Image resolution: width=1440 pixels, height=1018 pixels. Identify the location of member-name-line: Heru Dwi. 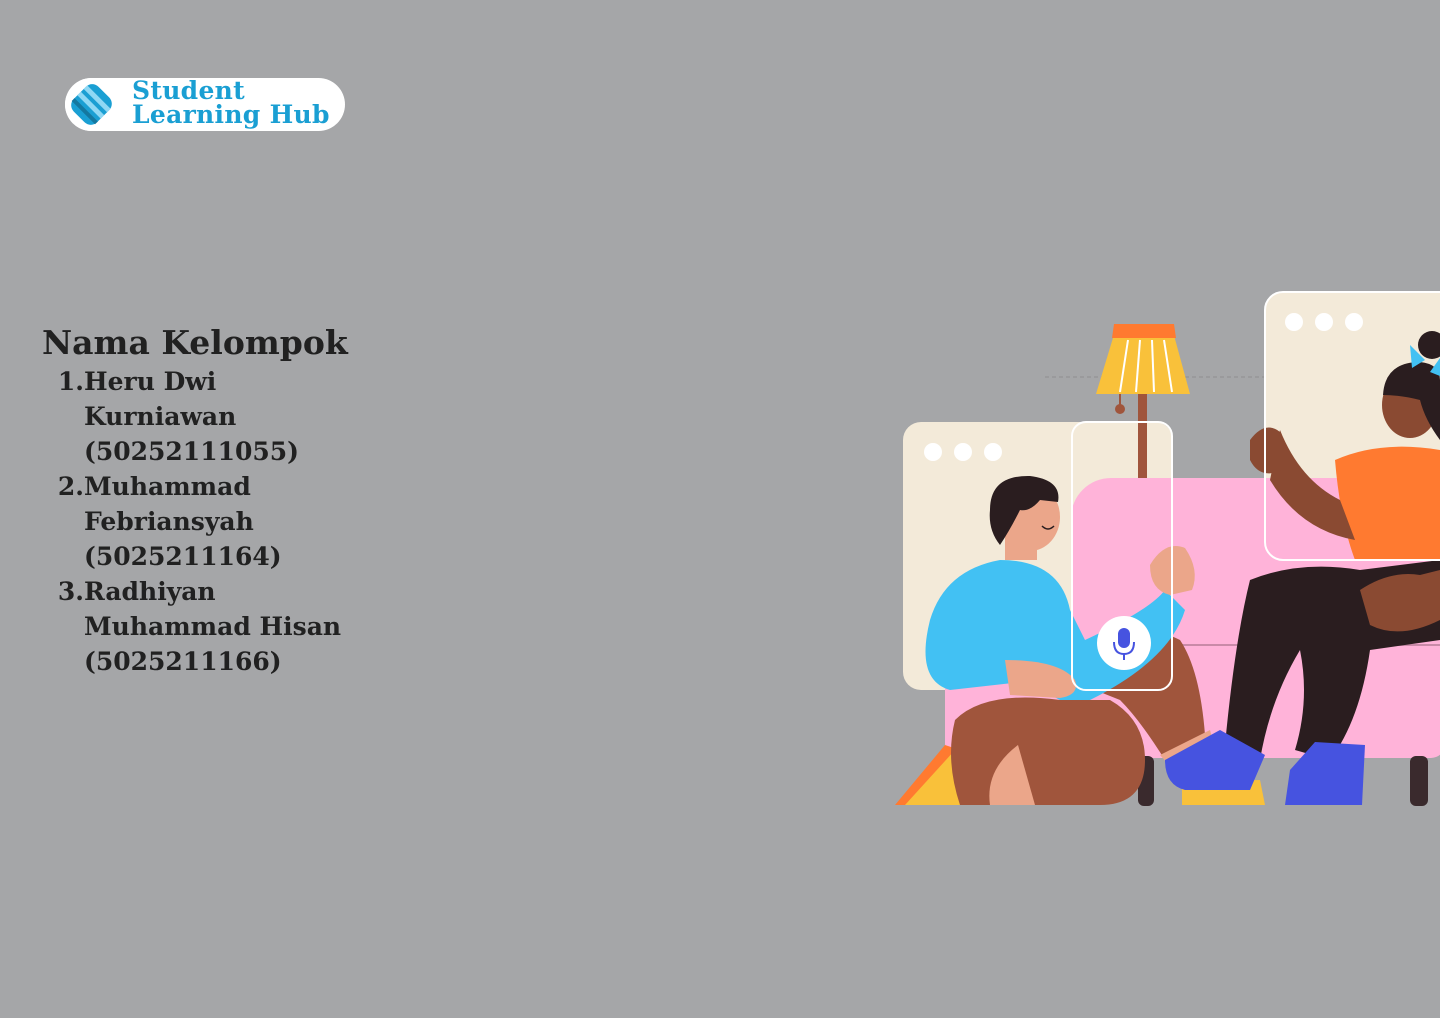
(150, 381).